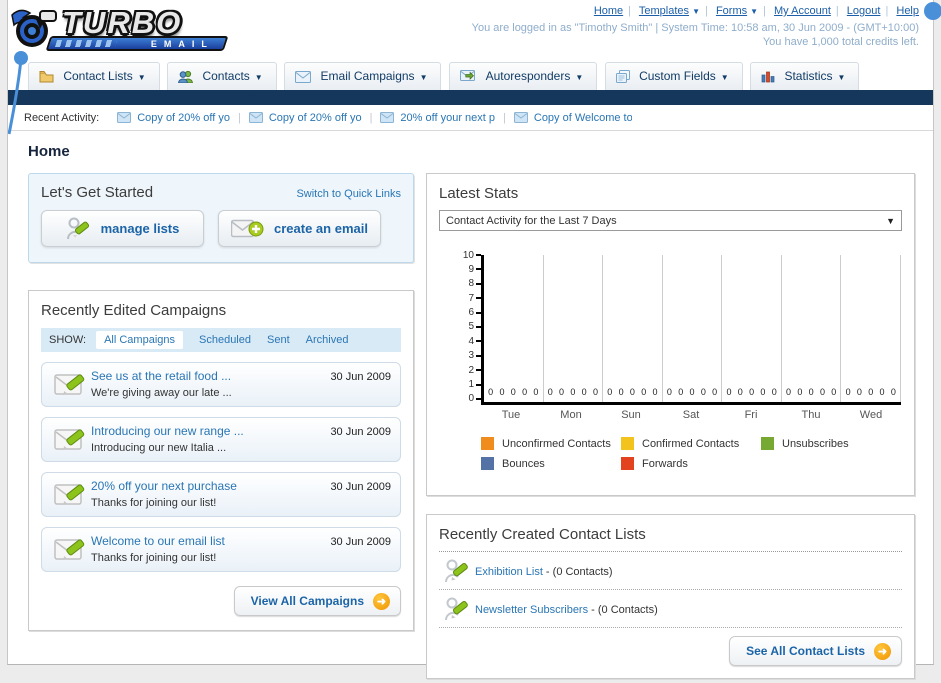  I want to click on legend-label: Forwards, so click(665, 463).